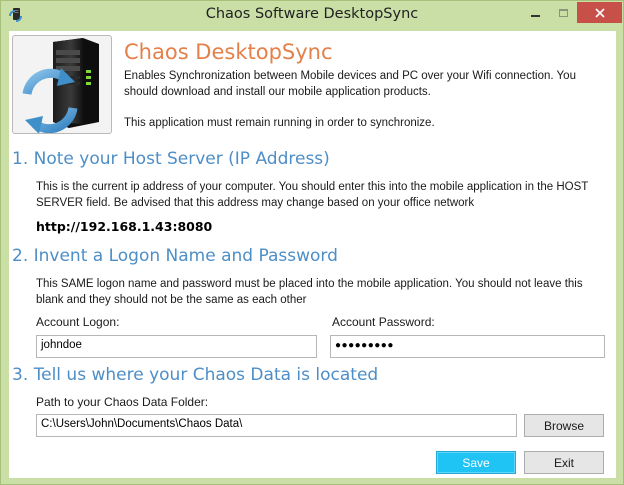 This screenshot has width=624, height=485. I want to click on desktopsync-logo, so click(62, 84).